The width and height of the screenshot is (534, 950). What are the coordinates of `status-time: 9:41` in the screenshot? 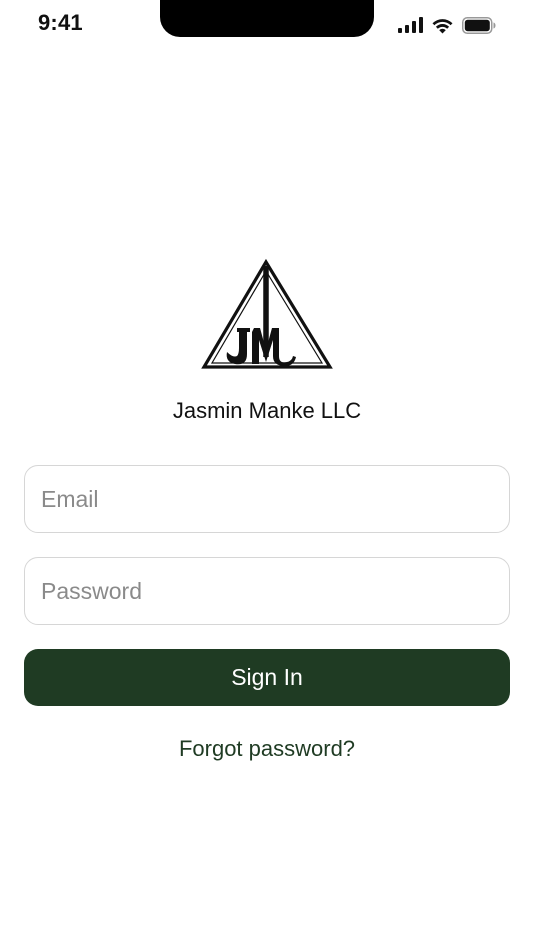 It's located at (60, 22).